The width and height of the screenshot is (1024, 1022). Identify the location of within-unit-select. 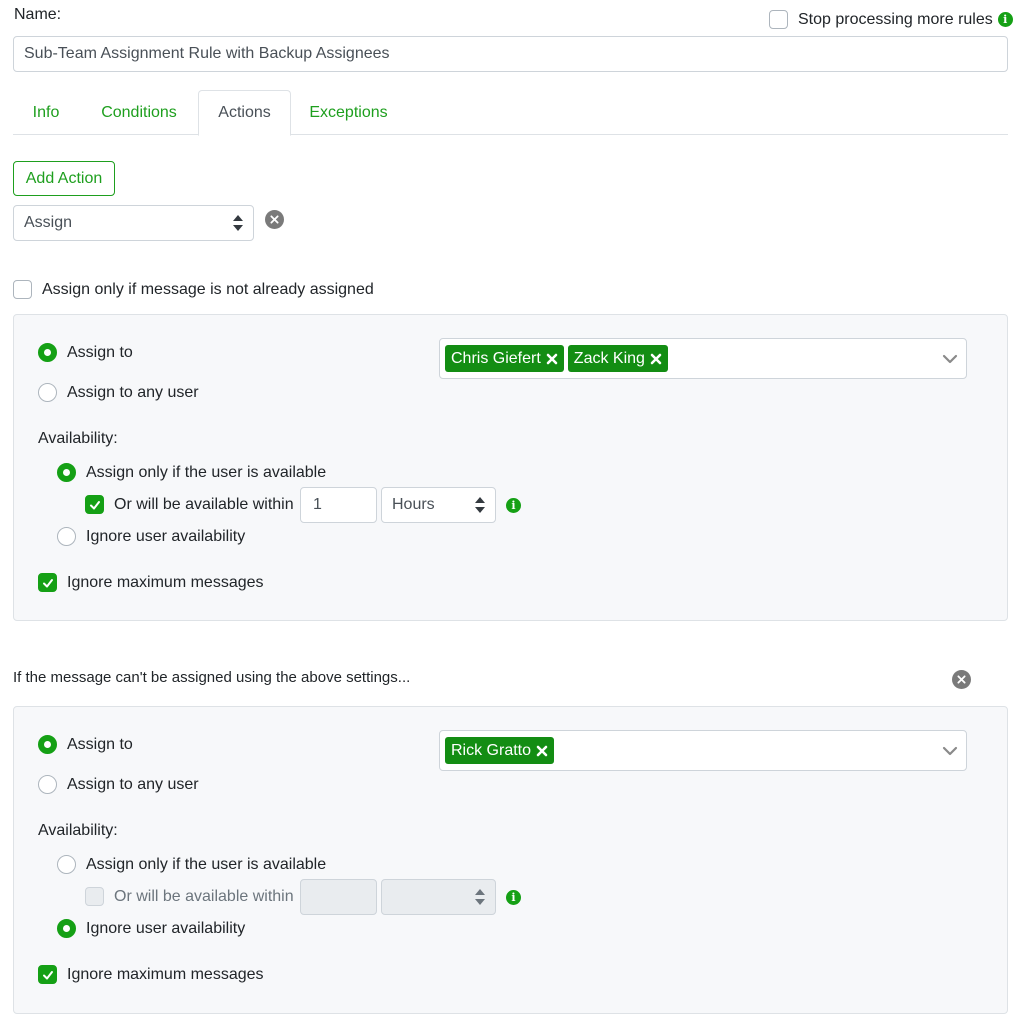
(438, 897).